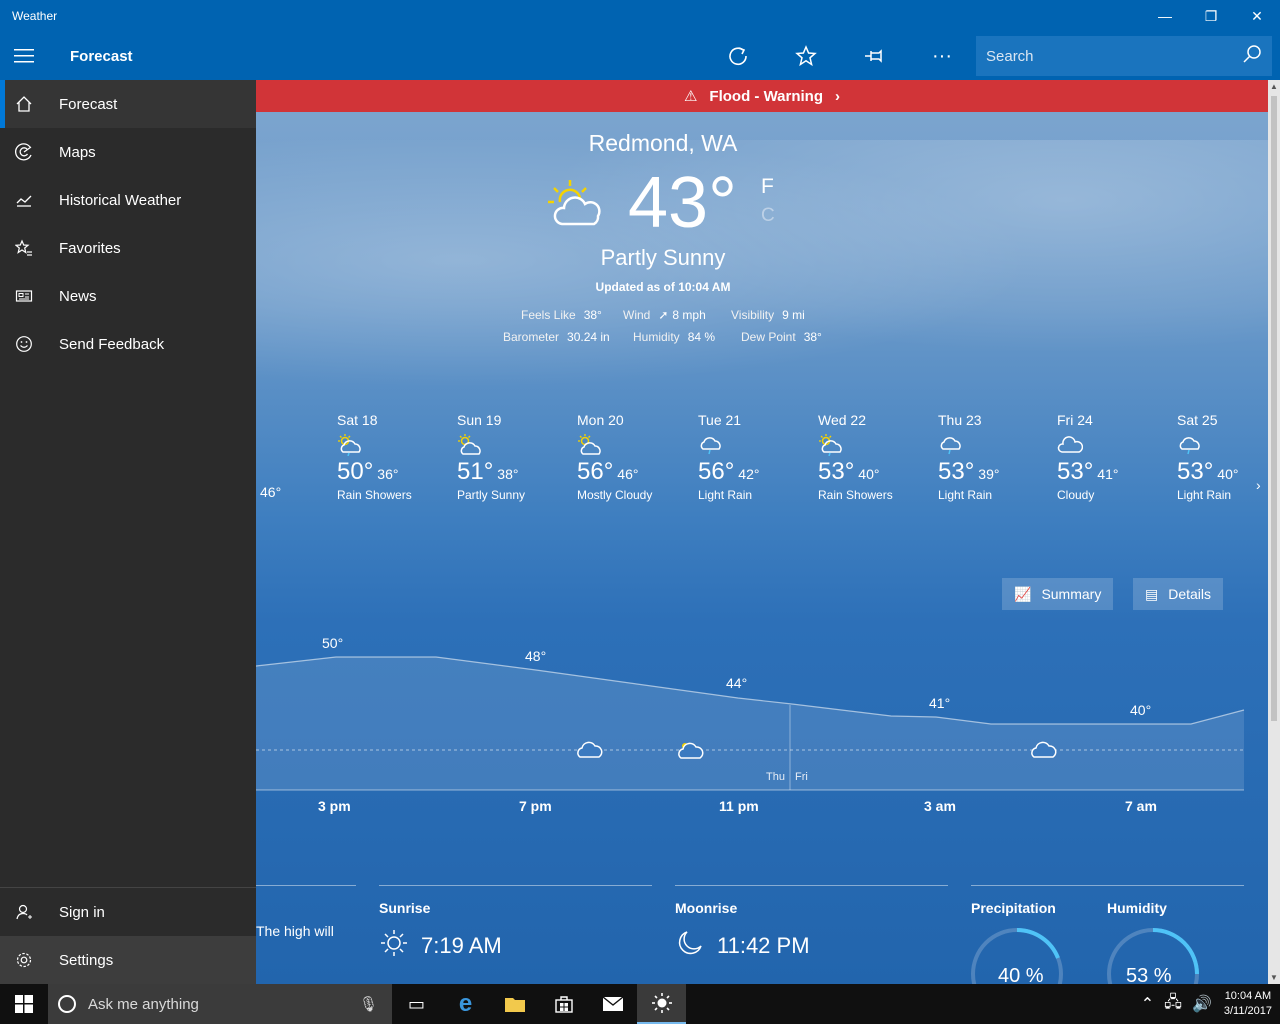 The height and width of the screenshot is (1024, 1280). What do you see at coordinates (869, 474) in the screenshot?
I see `low-temp: 40°` at bounding box center [869, 474].